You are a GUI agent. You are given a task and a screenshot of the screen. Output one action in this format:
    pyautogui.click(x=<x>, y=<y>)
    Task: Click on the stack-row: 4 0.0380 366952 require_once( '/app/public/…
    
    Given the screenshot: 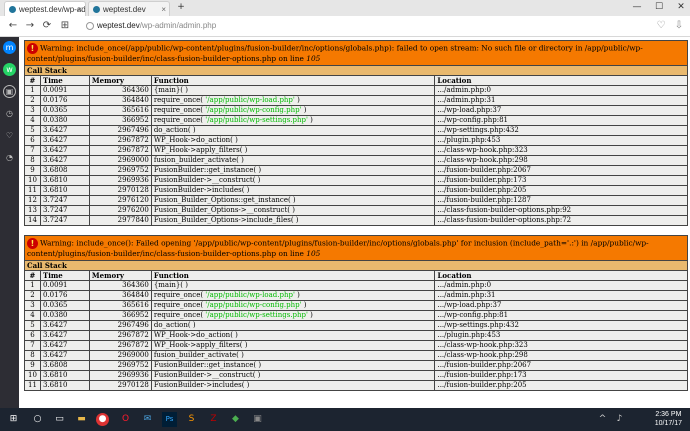 What is the action you would take?
    pyautogui.click(x=356, y=315)
    